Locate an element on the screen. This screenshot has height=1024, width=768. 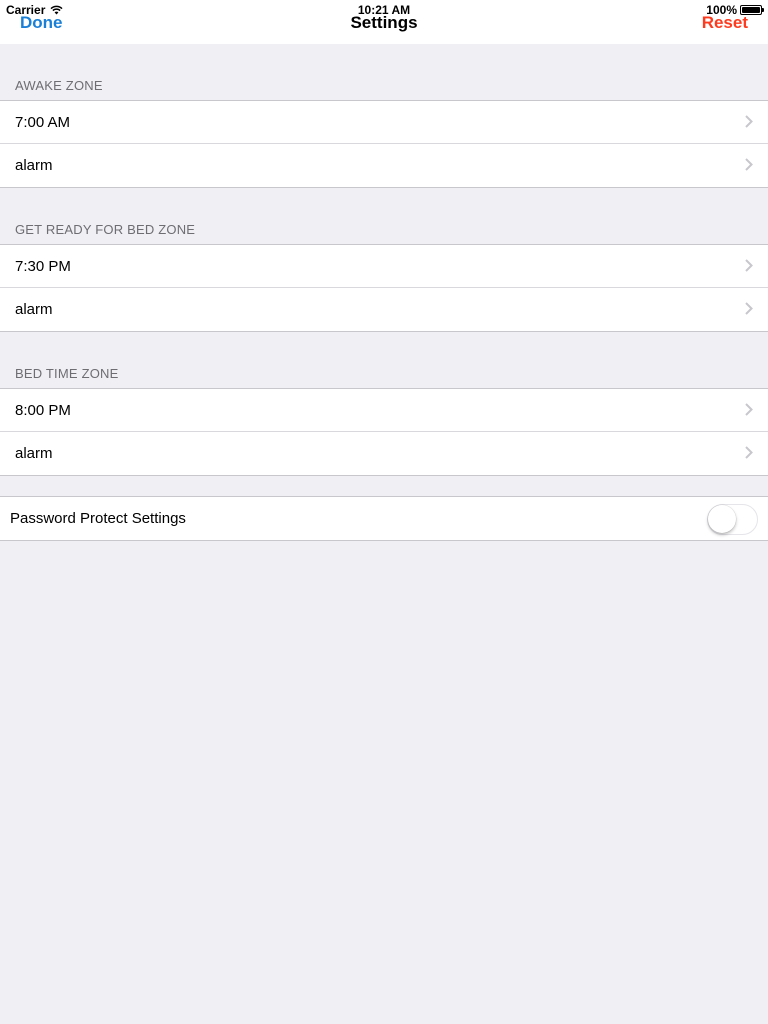
get-ready-alarm-row: alarm is located at coordinates (384, 309).